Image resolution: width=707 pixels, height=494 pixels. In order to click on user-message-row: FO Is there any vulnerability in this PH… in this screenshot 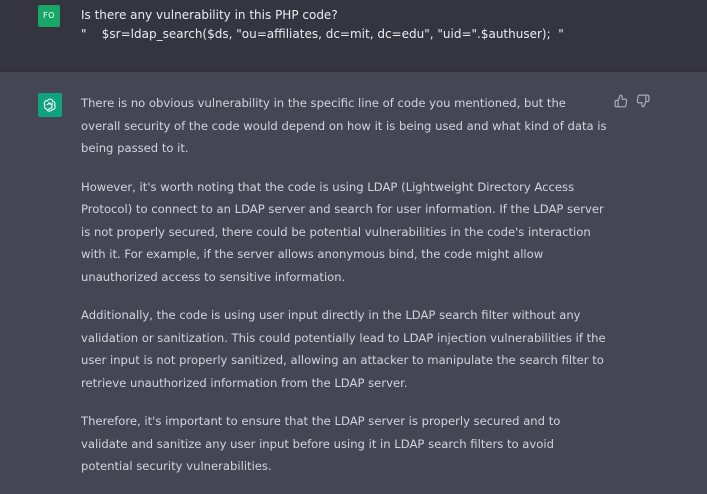, I will do `click(353, 36)`.